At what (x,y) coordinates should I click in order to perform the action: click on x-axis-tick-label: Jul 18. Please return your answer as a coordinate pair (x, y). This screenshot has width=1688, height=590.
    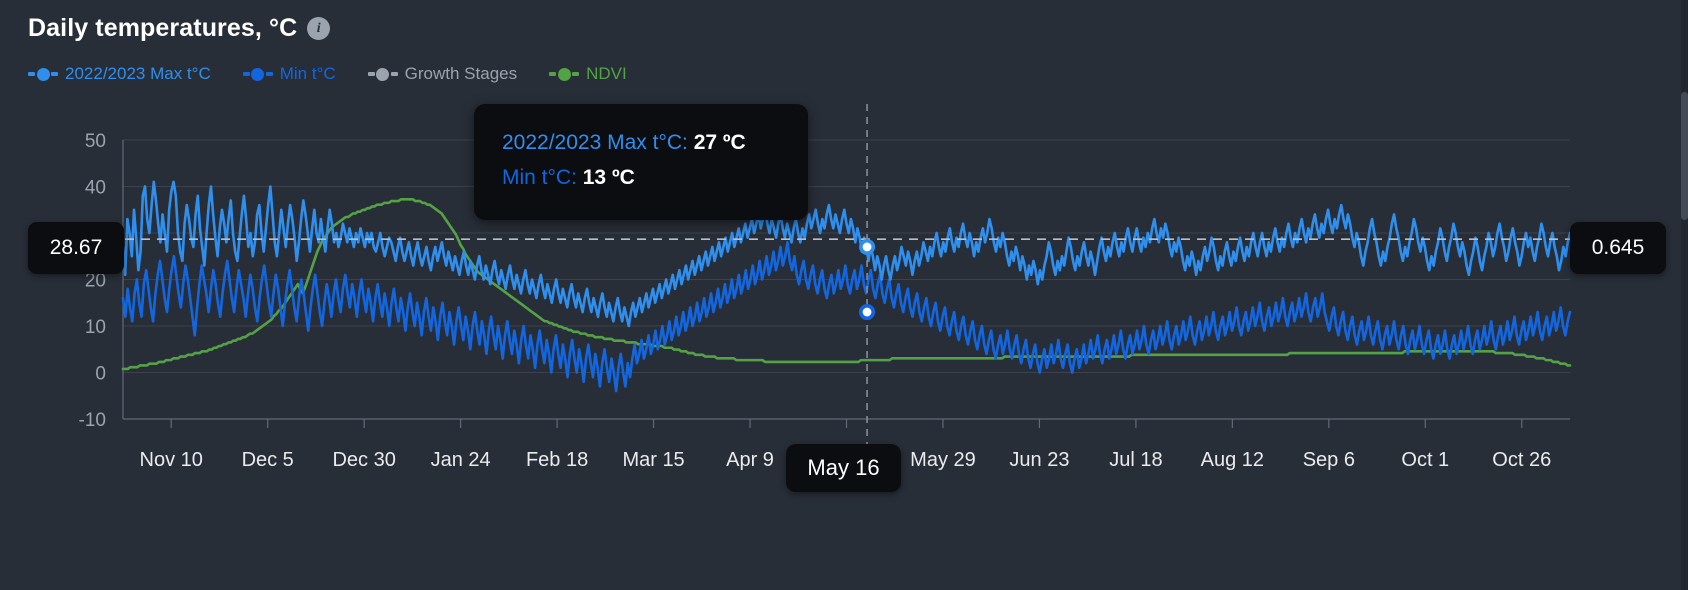
    Looking at the image, I should click on (1135, 460).